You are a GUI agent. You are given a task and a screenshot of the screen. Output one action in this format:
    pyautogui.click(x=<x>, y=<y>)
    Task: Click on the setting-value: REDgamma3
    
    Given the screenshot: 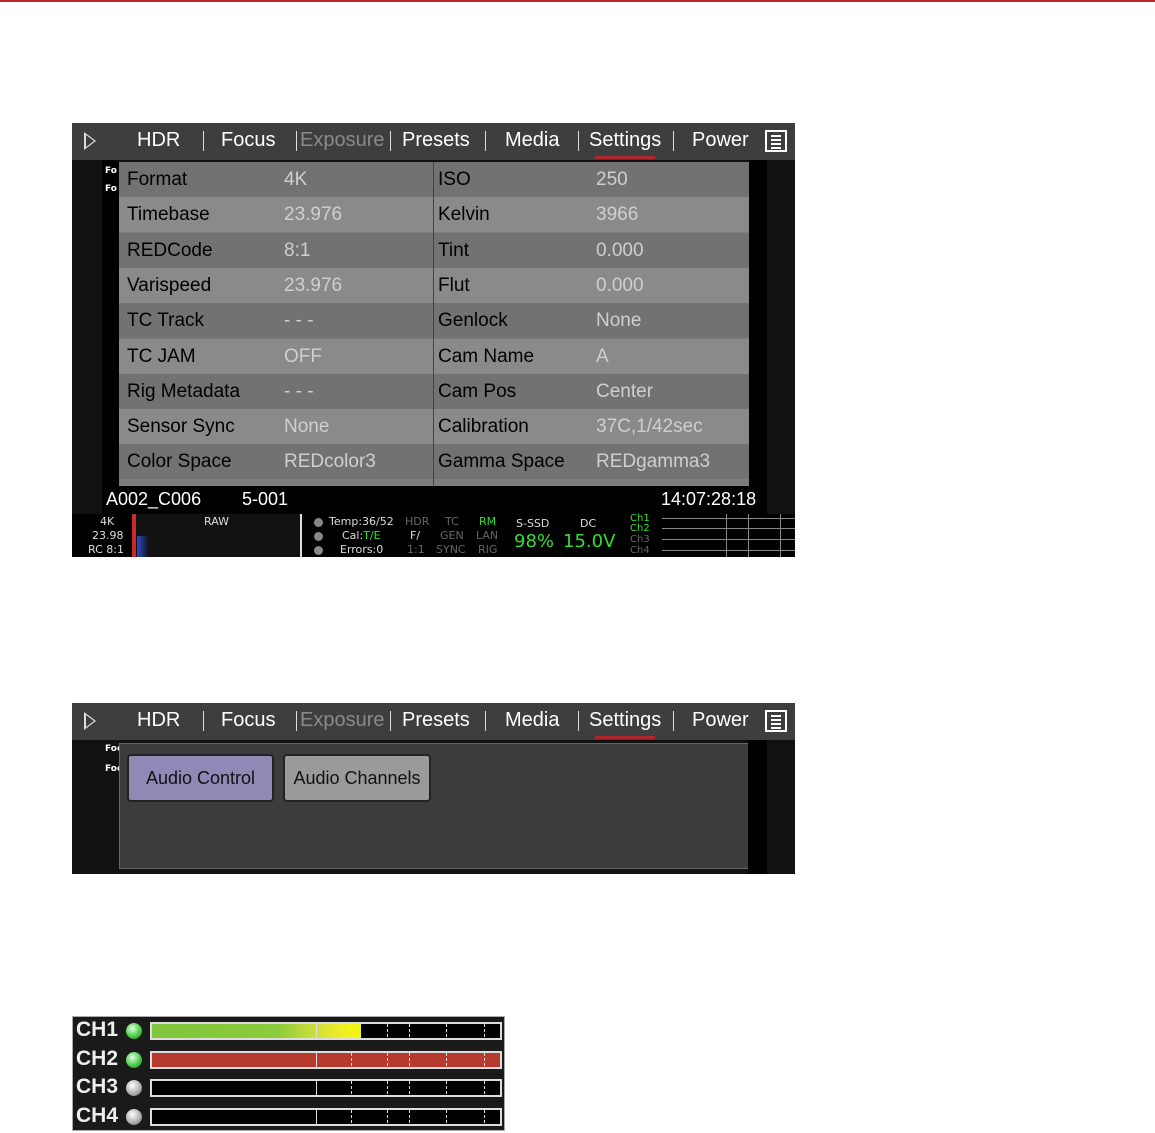 What is the action you would take?
    pyautogui.click(x=653, y=462)
    